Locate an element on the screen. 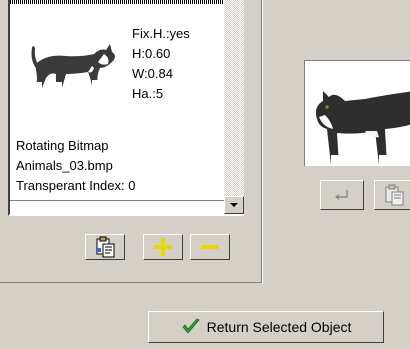 The height and width of the screenshot is (349, 410). add-object-button is located at coordinates (163, 247).